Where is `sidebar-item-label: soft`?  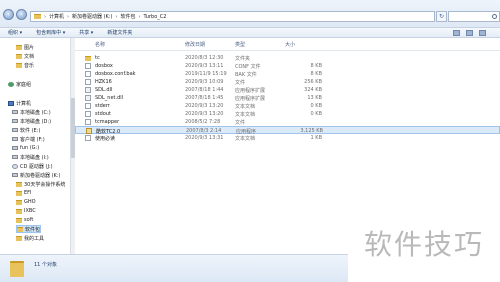 sidebar-item-label: soft is located at coordinates (29, 220).